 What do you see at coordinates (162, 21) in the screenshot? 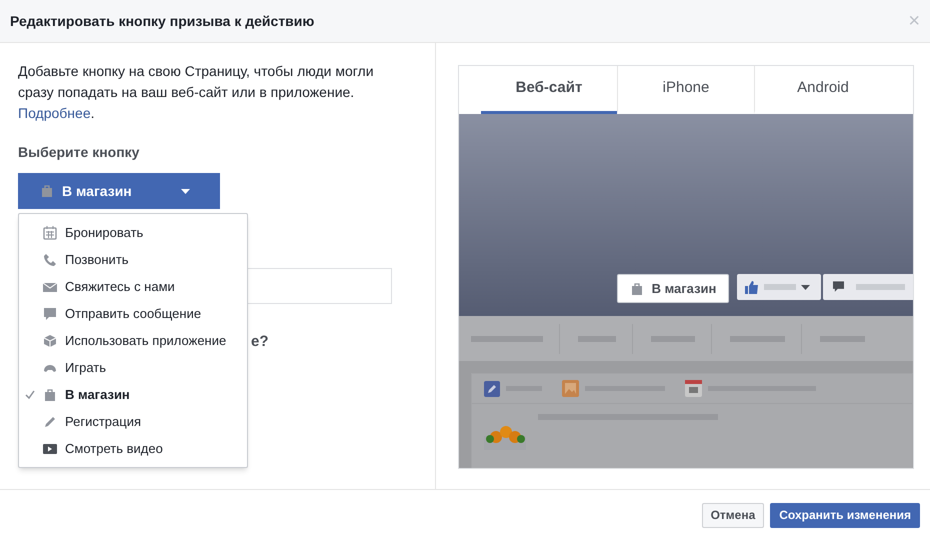
I see `dialog-title: Редактировать кнопку призыва к действию` at bounding box center [162, 21].